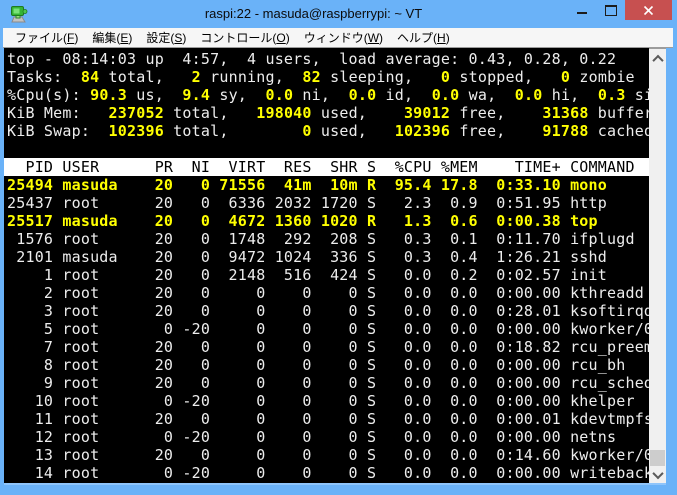  I want to click on menu-item-setup: 設定(S), so click(166, 37).